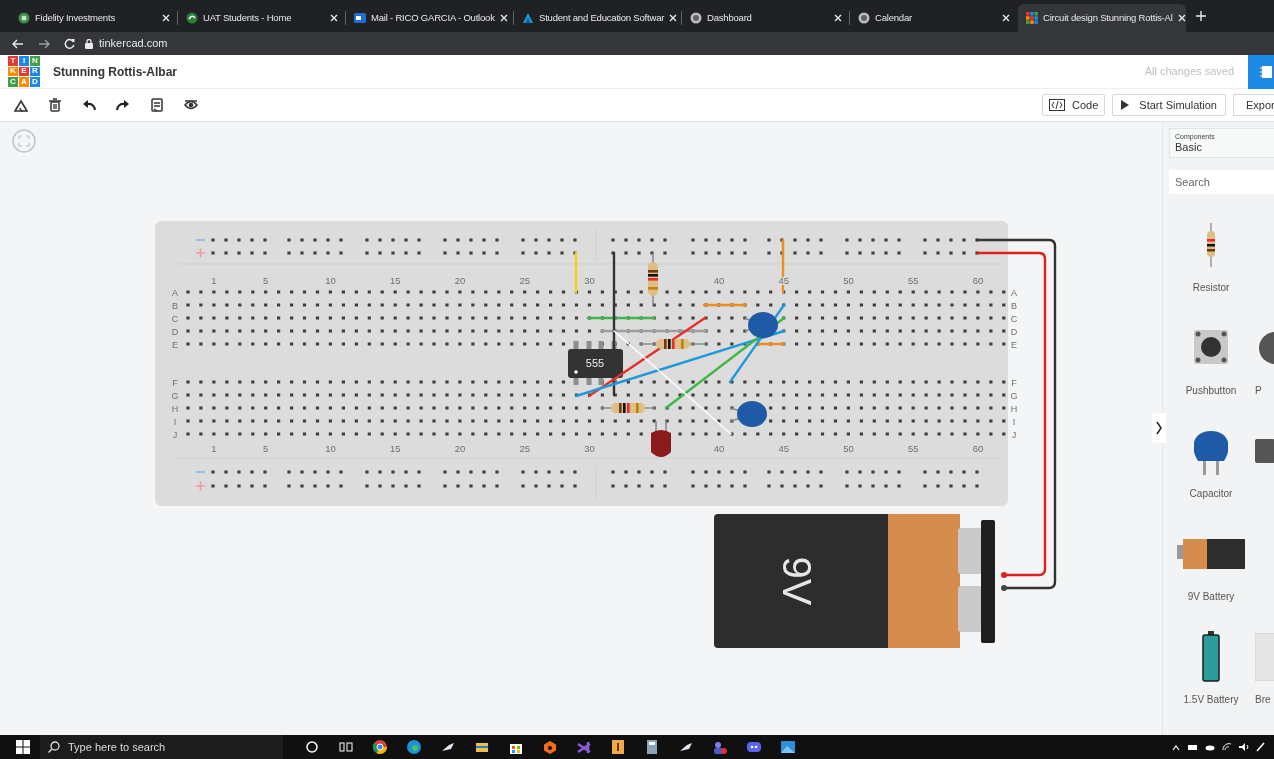 The height and width of the screenshot is (759, 1274). Describe the element at coordinates (24, 61) in the screenshot. I see `logo-letter: I` at that location.